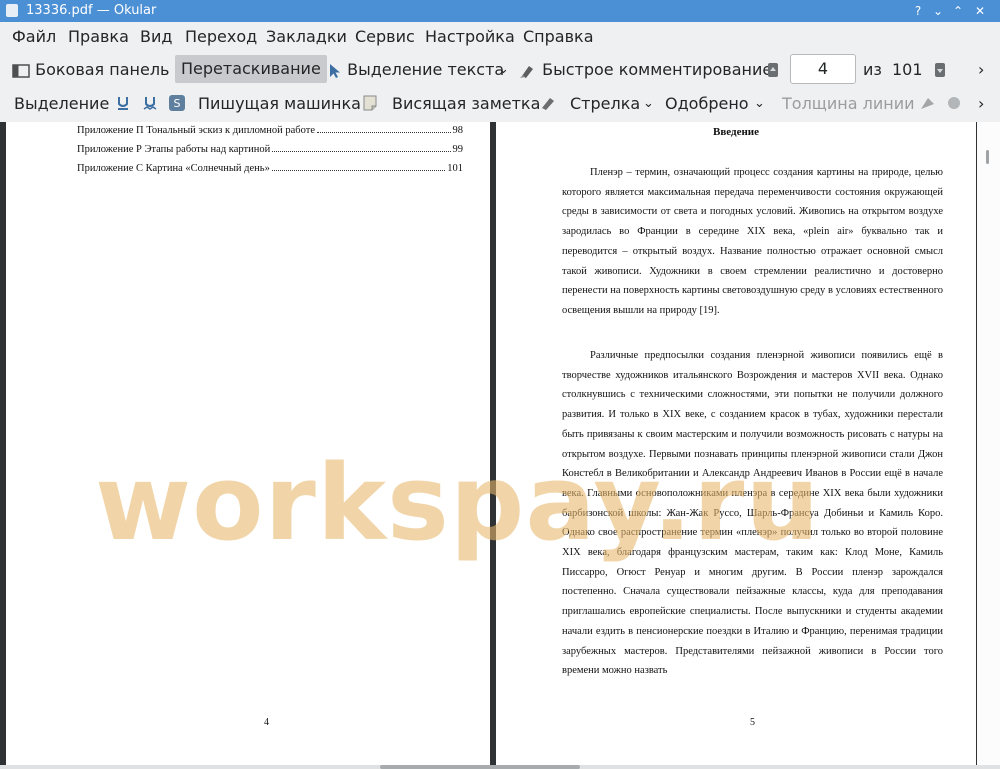 The height and width of the screenshot is (769, 1000). I want to click on opacity-icon, so click(954, 105).